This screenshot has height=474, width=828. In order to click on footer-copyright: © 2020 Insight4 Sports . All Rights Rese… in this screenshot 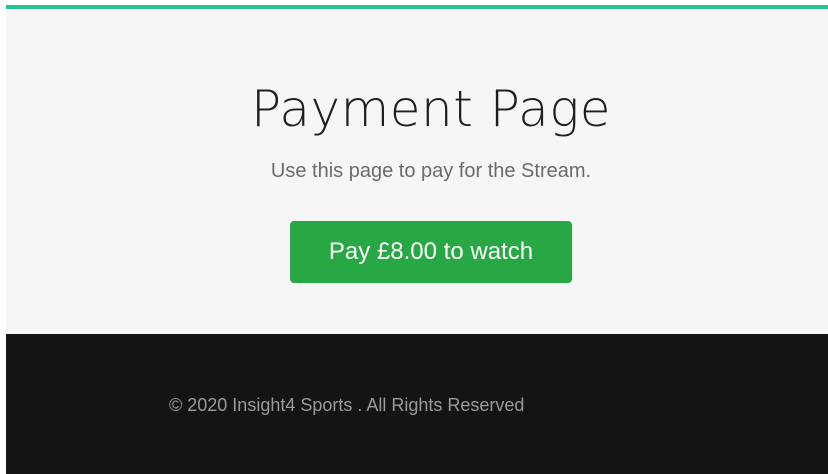, I will do `click(347, 405)`.